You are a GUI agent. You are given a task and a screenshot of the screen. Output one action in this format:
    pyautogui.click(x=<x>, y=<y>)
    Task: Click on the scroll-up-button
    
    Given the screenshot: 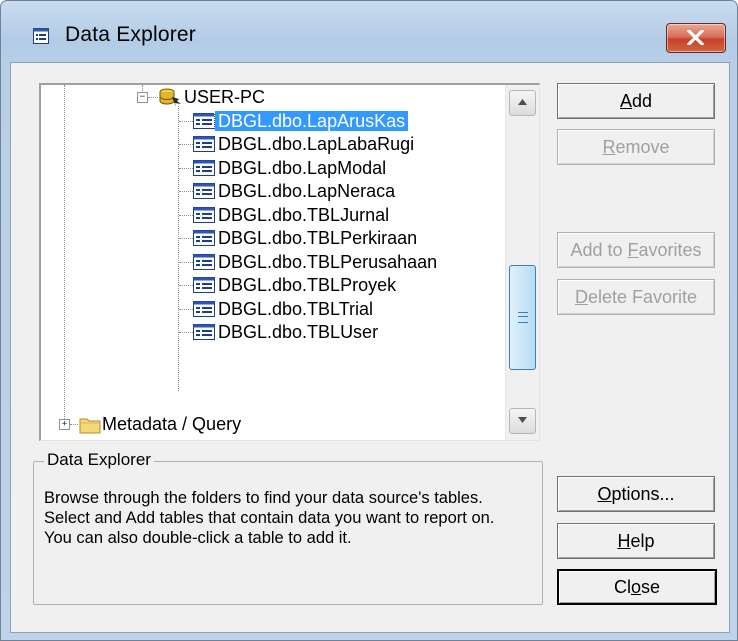 What is the action you would take?
    pyautogui.click(x=522, y=103)
    